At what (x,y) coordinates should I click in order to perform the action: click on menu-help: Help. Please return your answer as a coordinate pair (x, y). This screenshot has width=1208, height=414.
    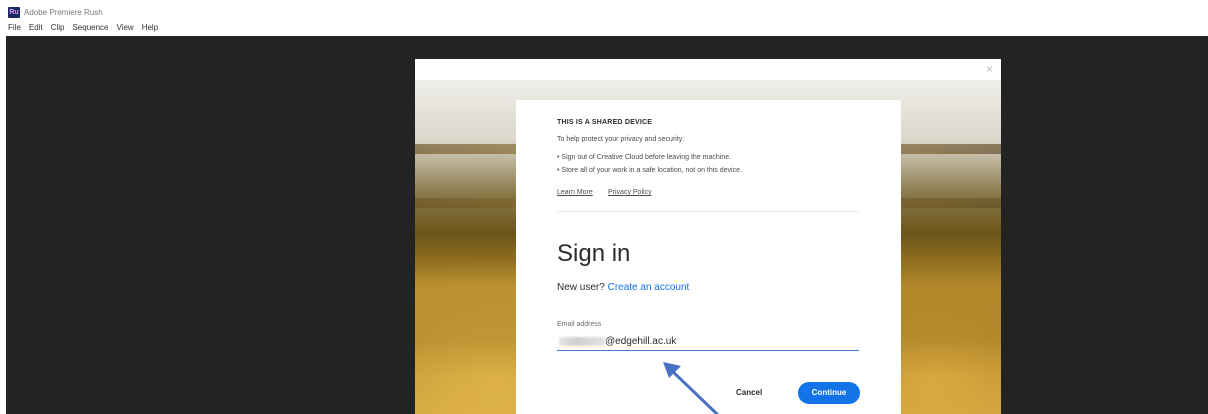
    Looking at the image, I should click on (150, 28).